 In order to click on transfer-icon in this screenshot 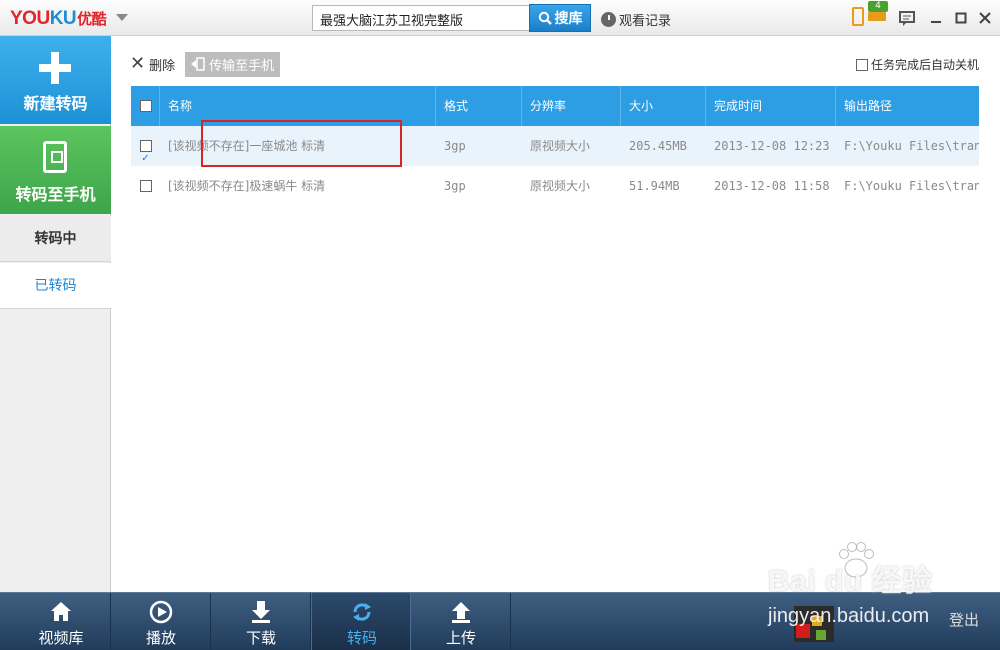, I will do `click(198, 64)`.